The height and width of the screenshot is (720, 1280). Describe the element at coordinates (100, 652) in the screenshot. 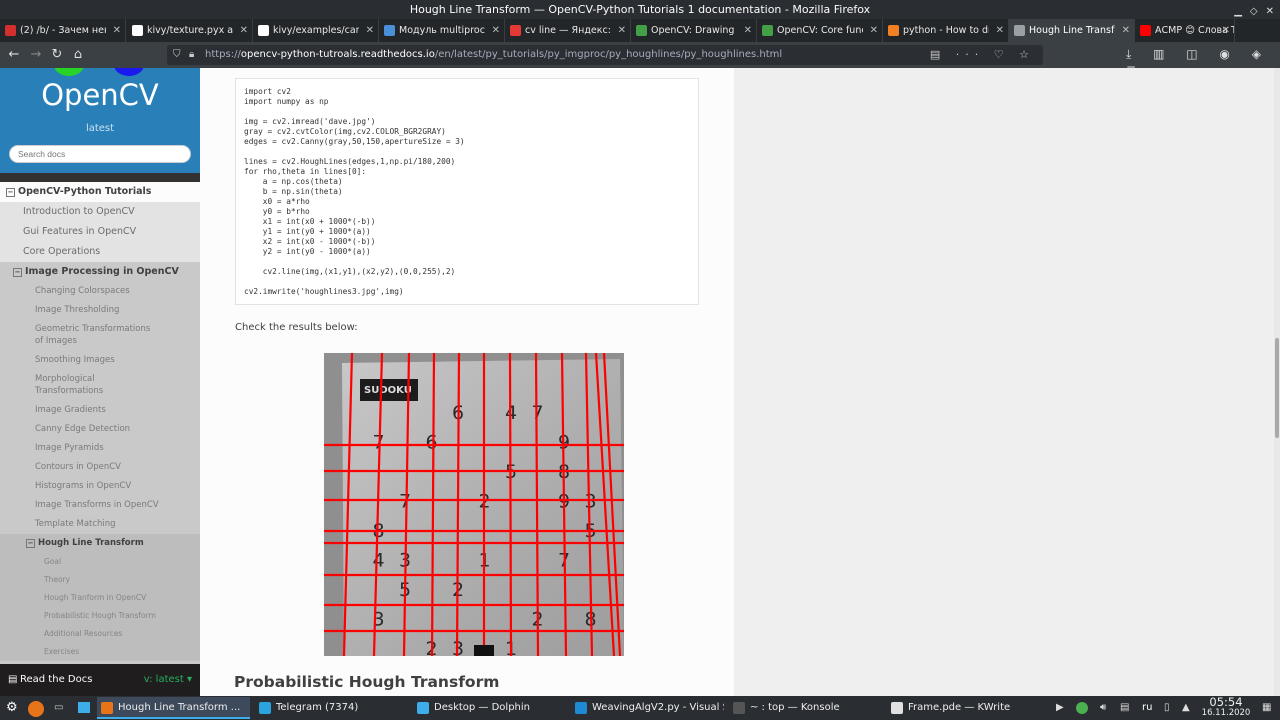

I see `toc-item: Exercises` at that location.